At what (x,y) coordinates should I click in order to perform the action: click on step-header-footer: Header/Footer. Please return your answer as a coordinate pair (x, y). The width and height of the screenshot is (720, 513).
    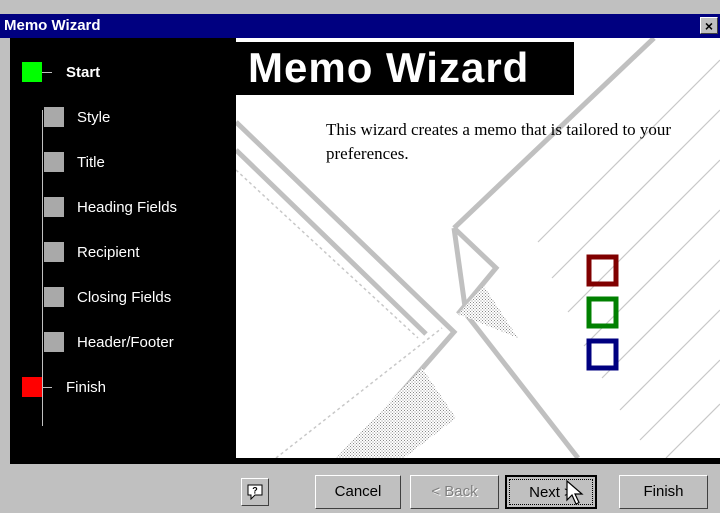
    Looking at the image, I should click on (123, 343).